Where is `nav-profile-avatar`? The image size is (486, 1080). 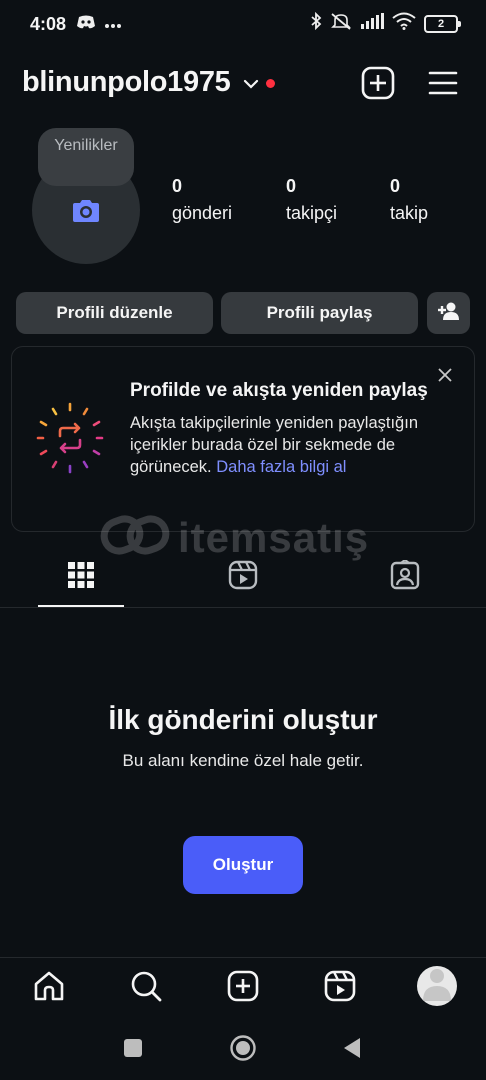
nav-profile-avatar is located at coordinates (437, 986).